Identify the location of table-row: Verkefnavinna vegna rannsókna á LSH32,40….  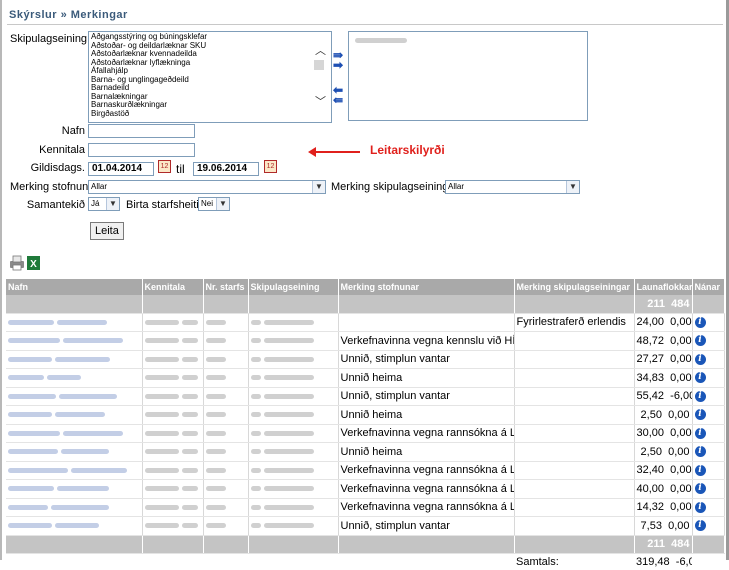
(365, 470).